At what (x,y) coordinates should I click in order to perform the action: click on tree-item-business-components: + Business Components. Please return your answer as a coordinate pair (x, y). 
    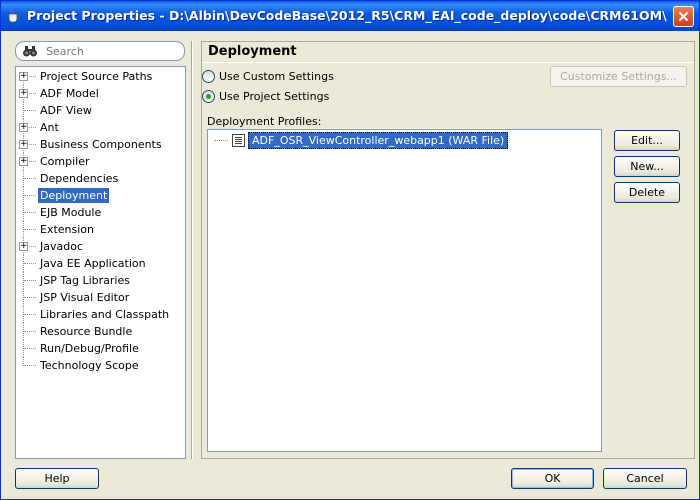
    Looking at the image, I should click on (100, 144).